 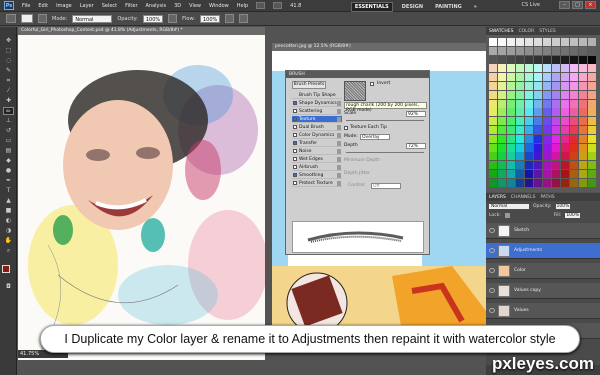 I want to click on depth-slider, so click(x=385, y=152).